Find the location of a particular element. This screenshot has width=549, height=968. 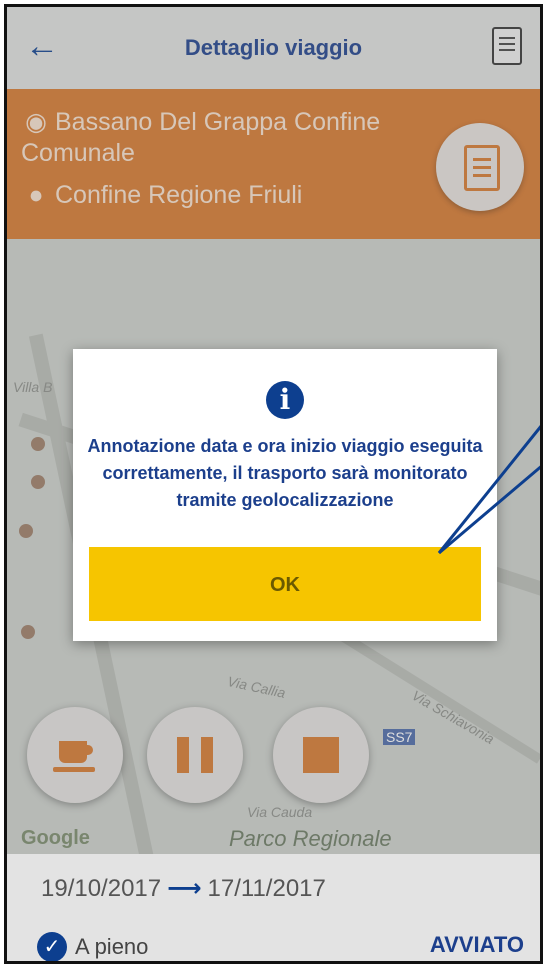

arrow-right-icon: ⟶ is located at coordinates (184, 888).